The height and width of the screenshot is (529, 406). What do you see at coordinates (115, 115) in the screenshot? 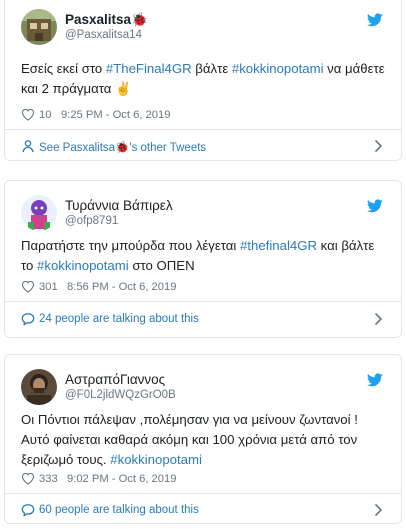
I see `timestamp: 9:25 PM - Oct 6, 2019` at bounding box center [115, 115].